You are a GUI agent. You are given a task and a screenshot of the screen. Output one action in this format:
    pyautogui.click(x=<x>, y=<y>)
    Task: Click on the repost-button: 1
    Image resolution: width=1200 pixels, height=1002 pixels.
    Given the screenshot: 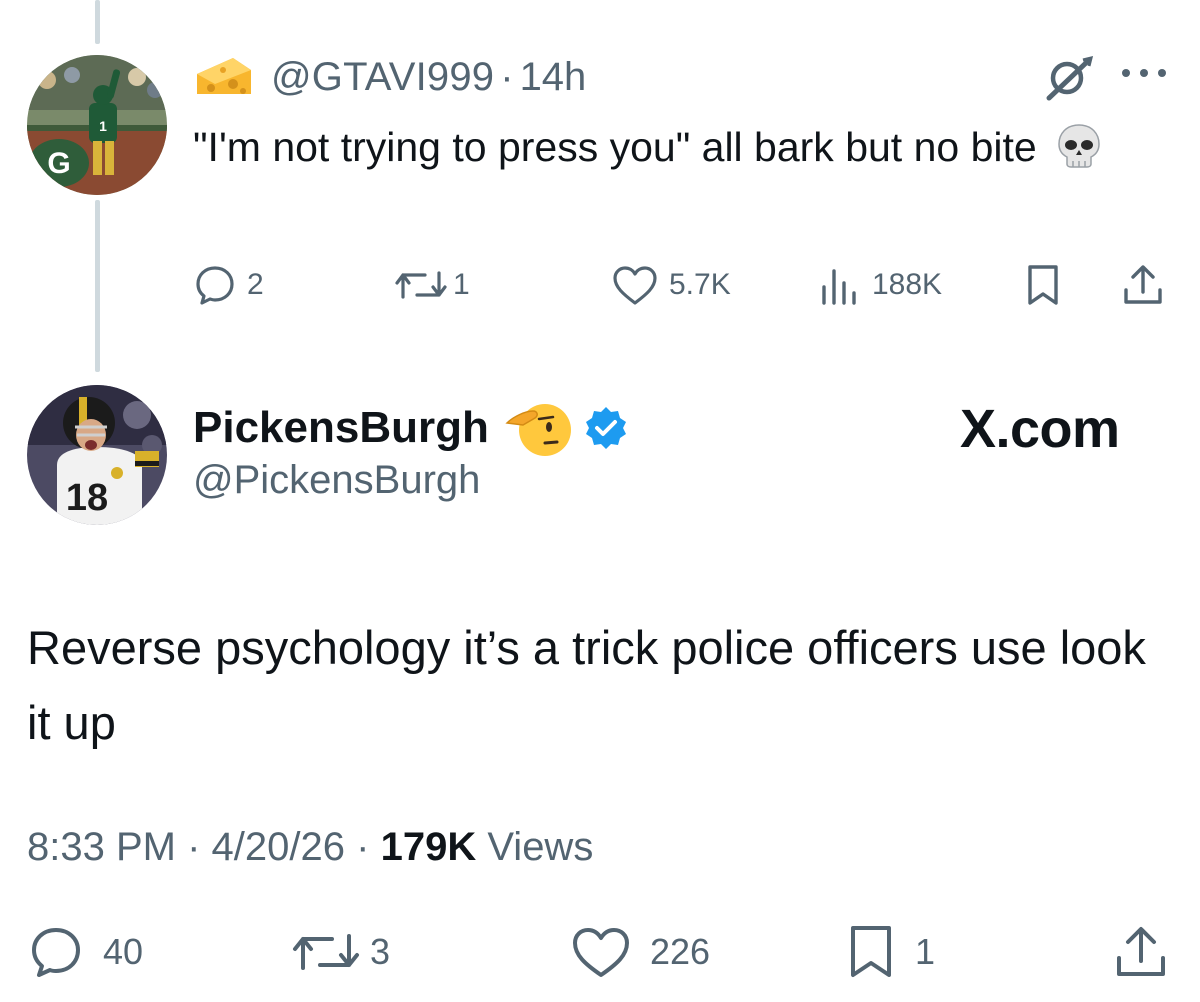 What is the action you would take?
    pyautogui.click(x=431, y=285)
    